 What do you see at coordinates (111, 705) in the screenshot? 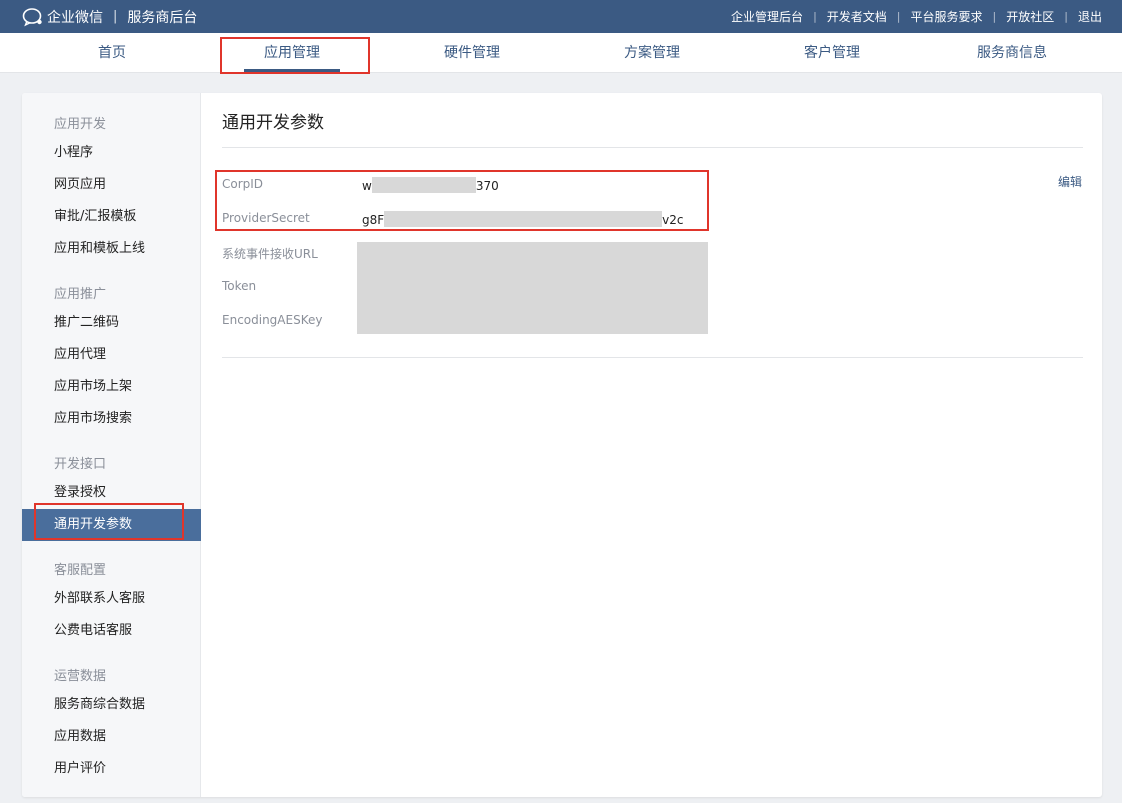
I see `sidebar-item-provider-data: 服务商综合数据` at bounding box center [111, 705].